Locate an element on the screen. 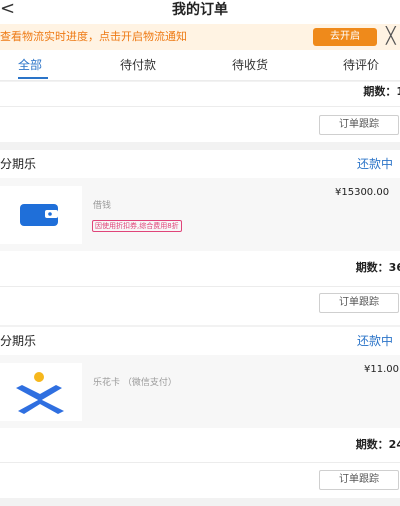  item-name: 借钱 is located at coordinates (102, 206).